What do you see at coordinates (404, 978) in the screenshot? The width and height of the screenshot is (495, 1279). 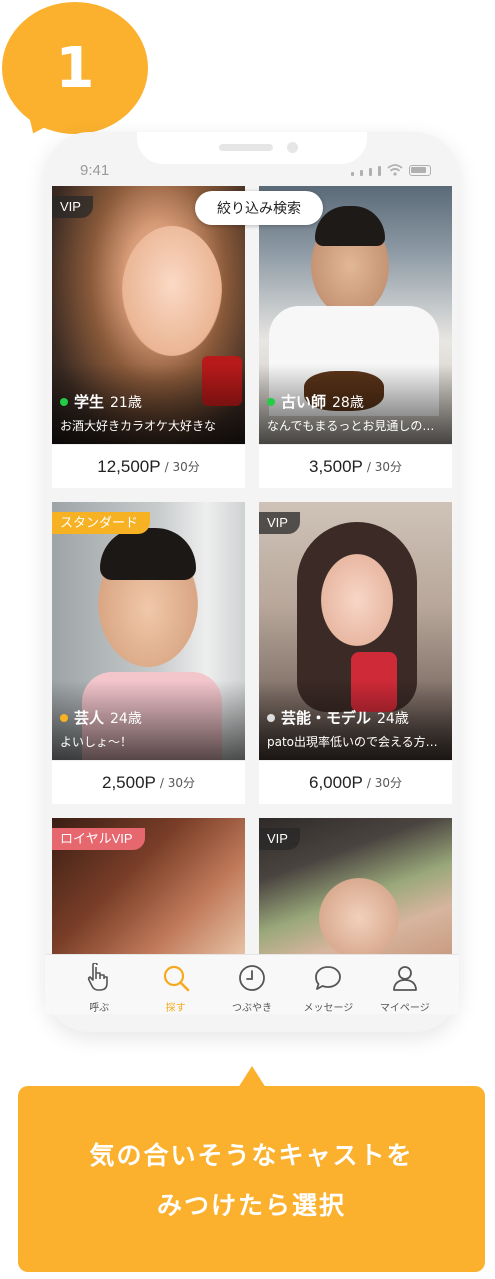 I see `user-icon` at bounding box center [404, 978].